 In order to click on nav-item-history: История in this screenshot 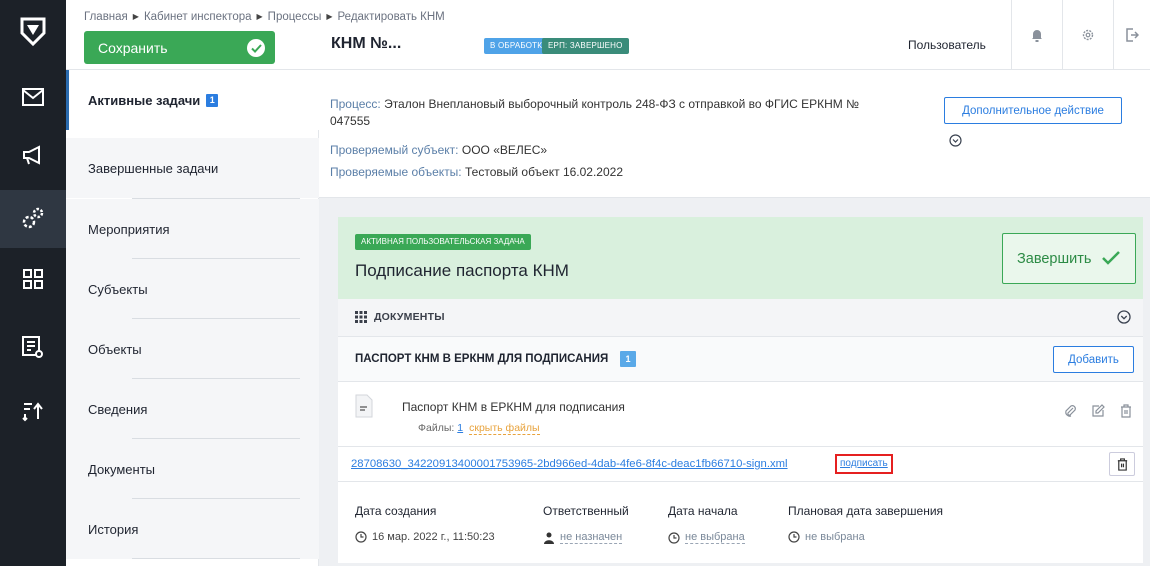, I will do `click(192, 529)`.